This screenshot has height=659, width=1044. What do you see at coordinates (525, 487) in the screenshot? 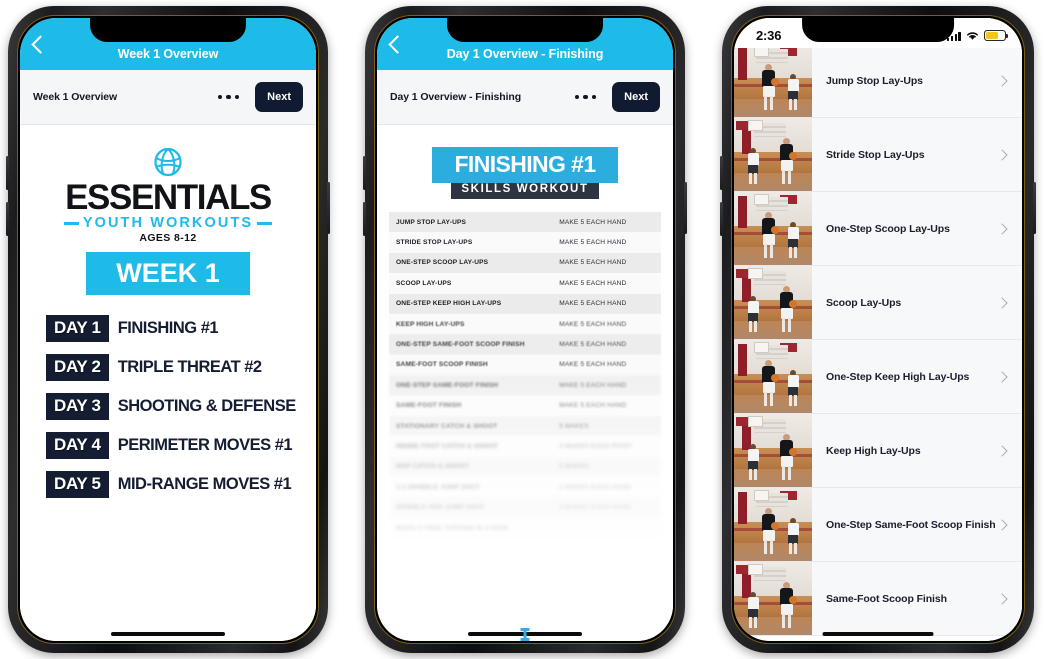
I see `workout-row: 1-2 DRIBBLE JUMP SHOT 3 MAKES EACH HAND` at bounding box center [525, 487].